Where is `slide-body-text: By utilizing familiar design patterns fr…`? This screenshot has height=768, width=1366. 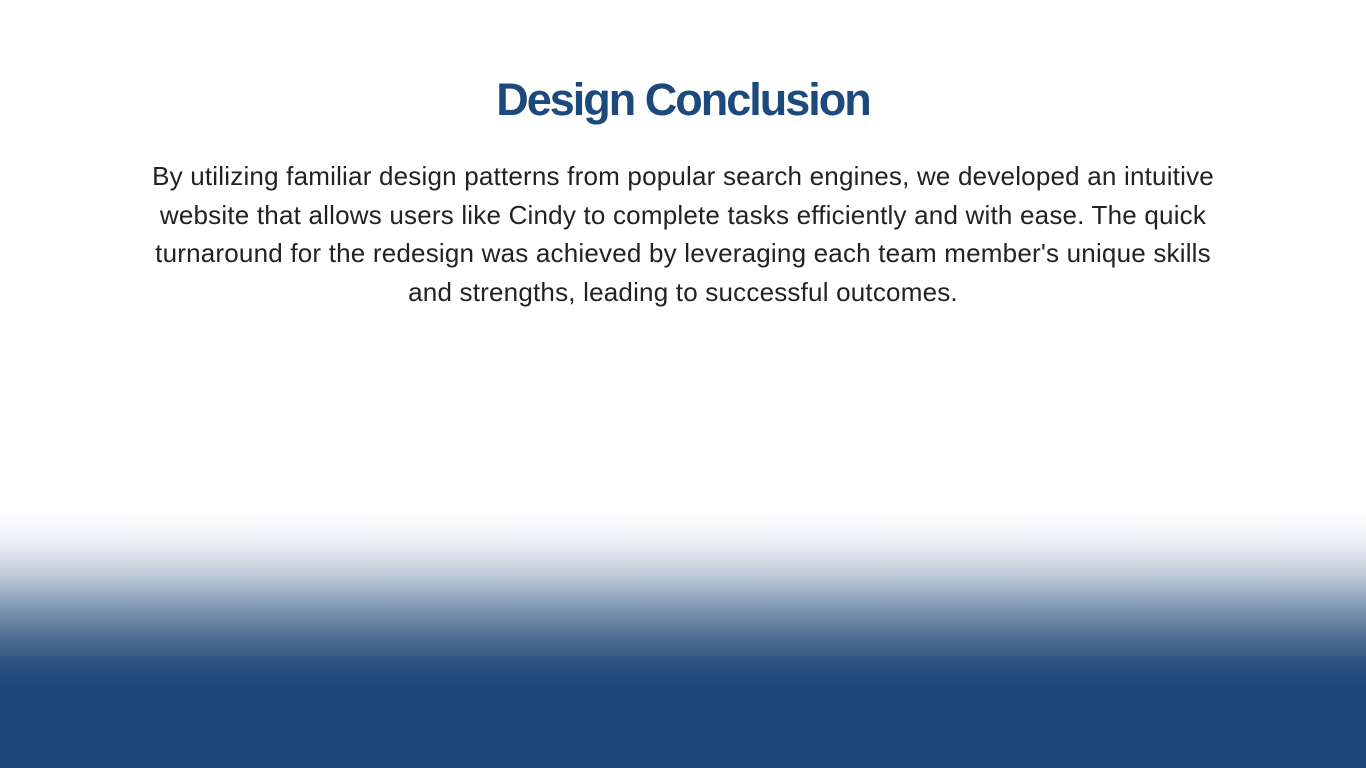
slide-body-text: By utilizing familiar design patterns fr… is located at coordinates (683, 234).